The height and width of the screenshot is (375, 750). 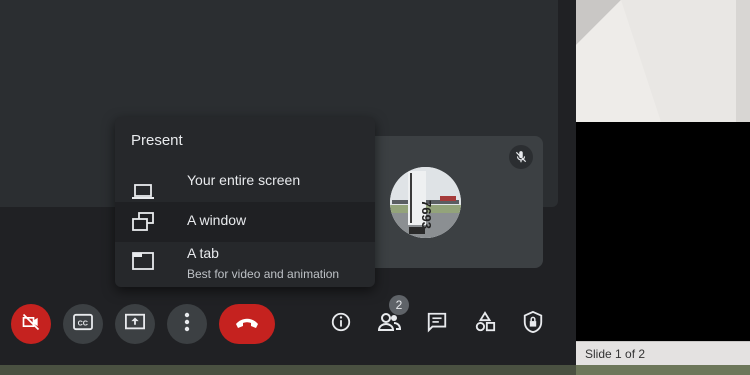 I want to click on host-controls-icon, so click(x=533, y=324).